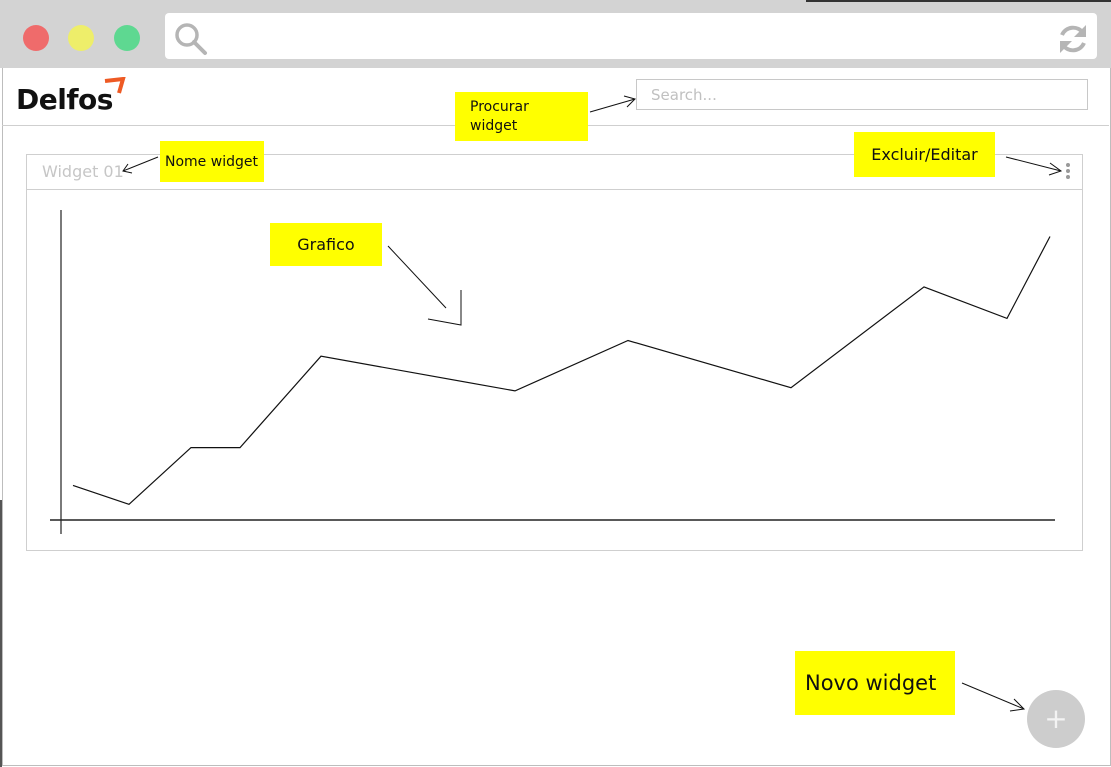  I want to click on annotation-nome-widget: Nome widget, so click(212, 161).